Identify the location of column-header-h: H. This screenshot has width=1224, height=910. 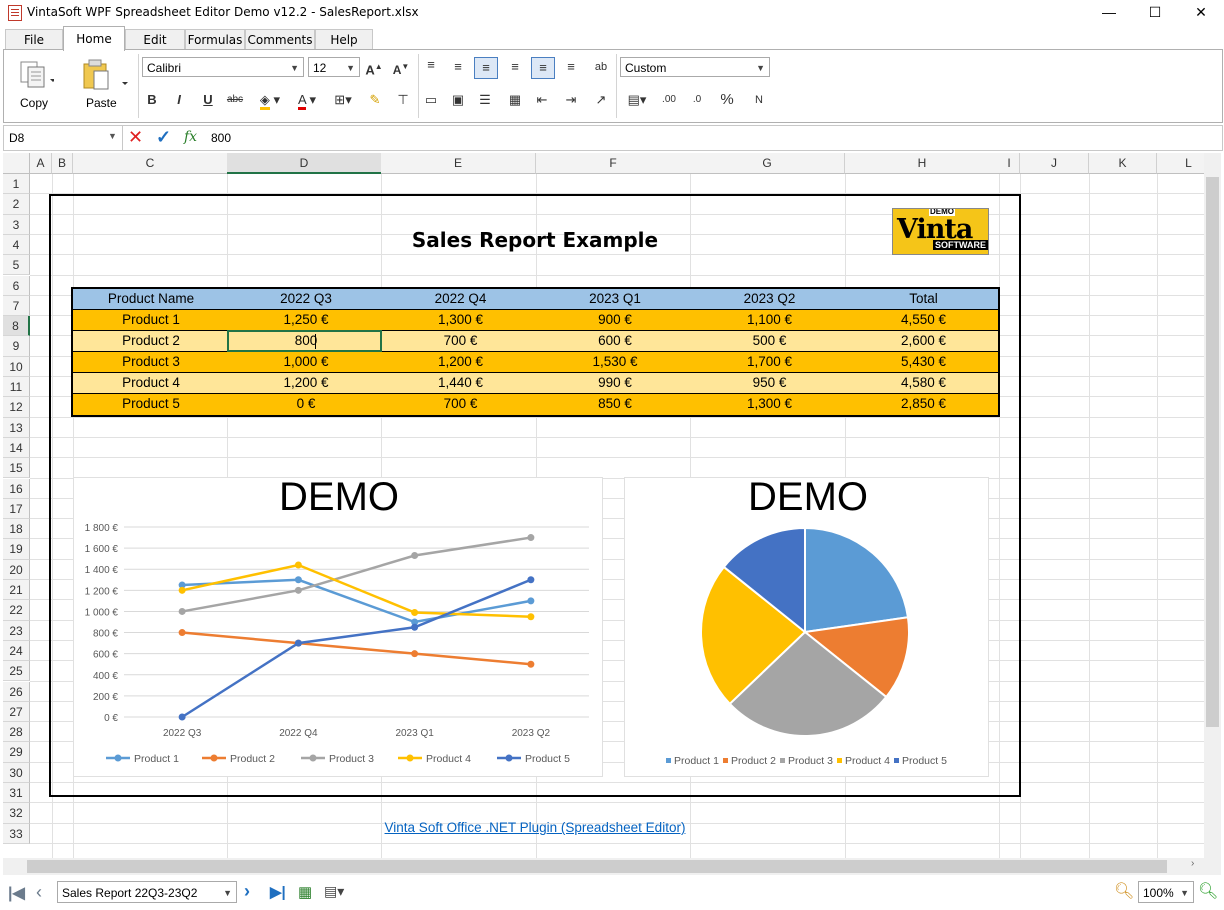
(922, 163).